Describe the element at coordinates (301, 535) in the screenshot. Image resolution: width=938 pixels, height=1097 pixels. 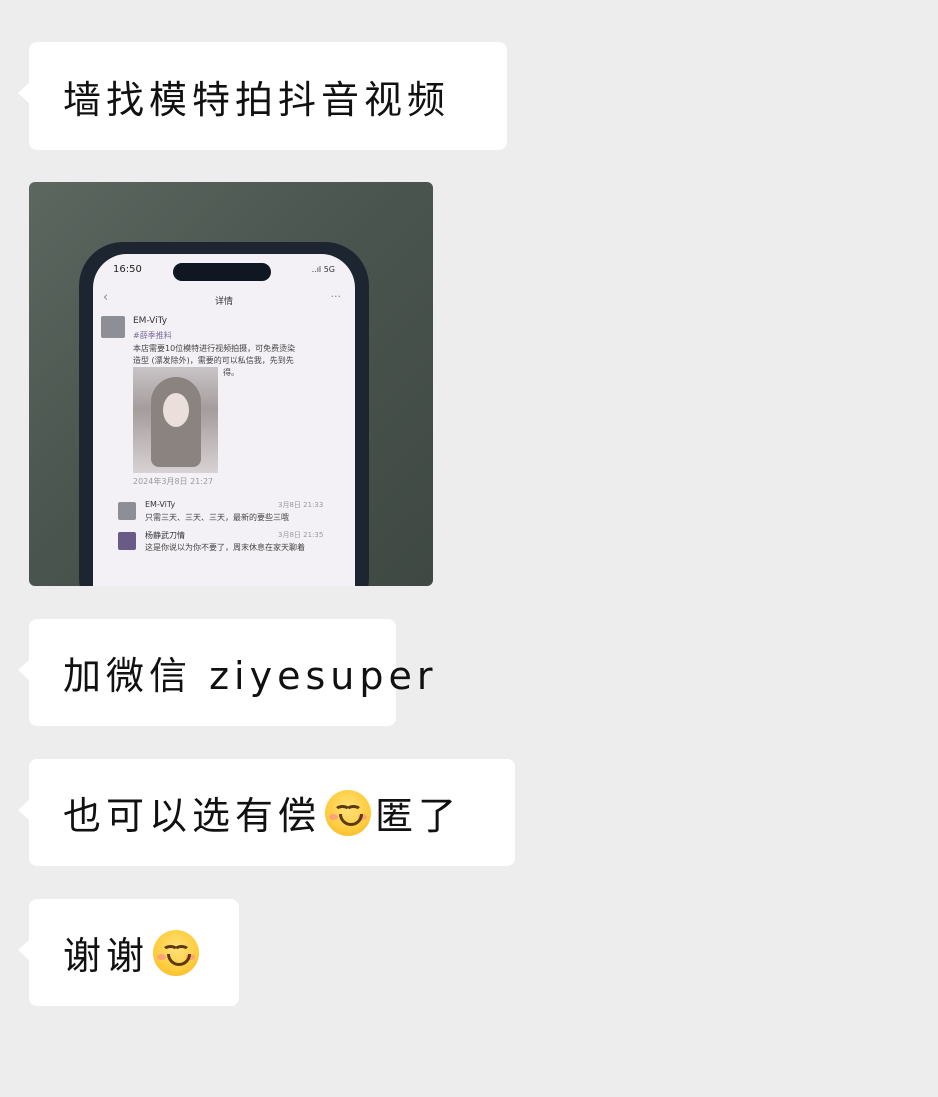
I see `comment-time: 3月8日 21:35` at that location.